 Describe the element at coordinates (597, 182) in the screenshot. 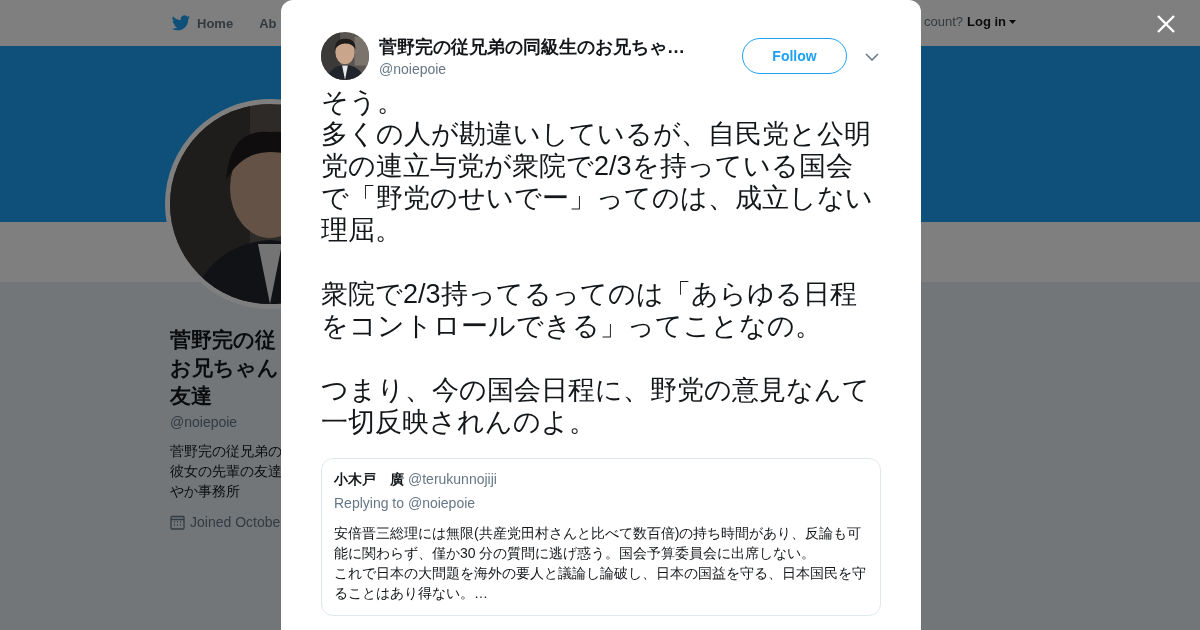

I see `tweet-text: 多くの人が勘違いしているが、自民党と公明党の連立与党が衆院で2/3を持っている国会で「野党のせいでー」ってのは、成立しない理屈。` at that location.